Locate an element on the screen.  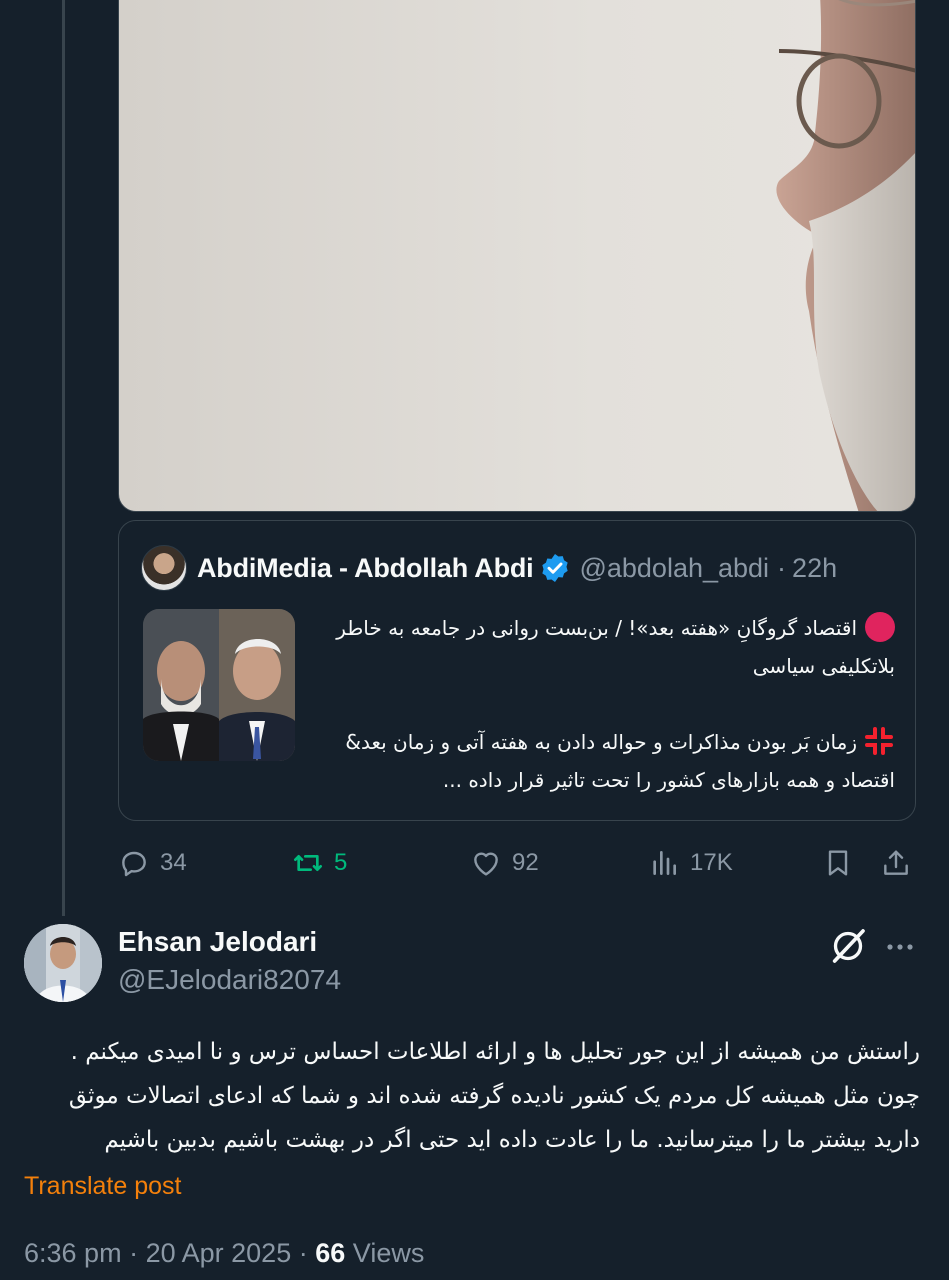
bookmark-button is located at coordinates (843, 863).